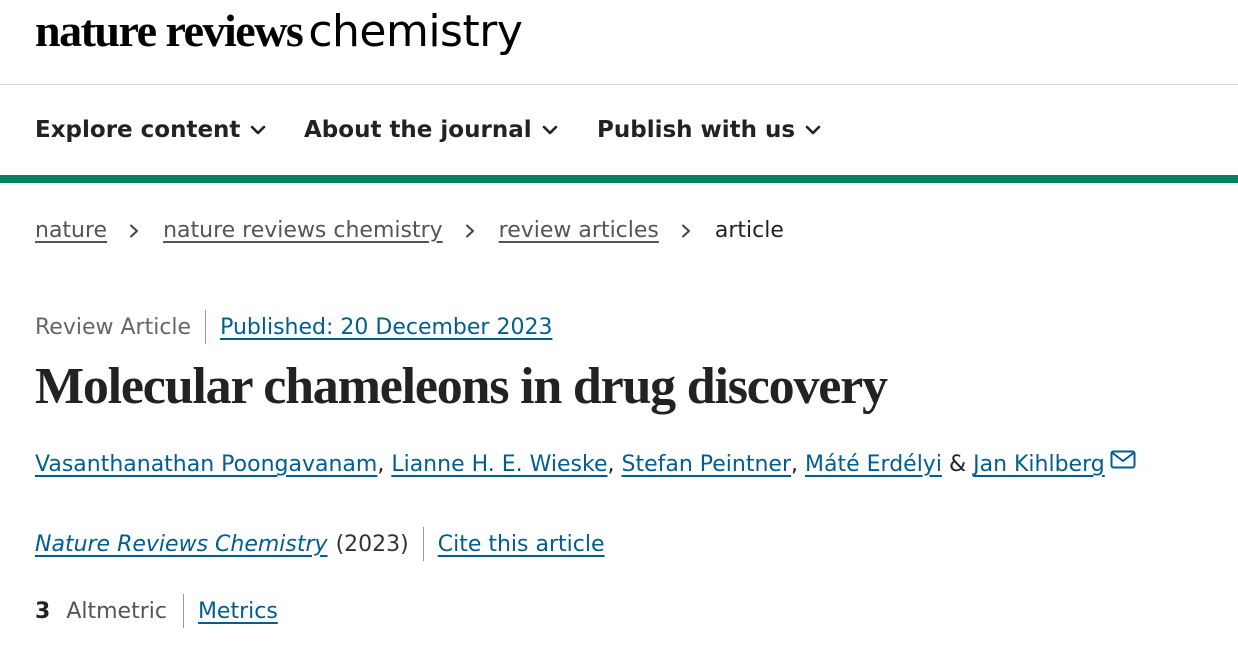 The height and width of the screenshot is (667, 1238). Describe the element at coordinates (386, 327) in the screenshot. I see `published-date-link: Published: 20 December 2023` at that location.